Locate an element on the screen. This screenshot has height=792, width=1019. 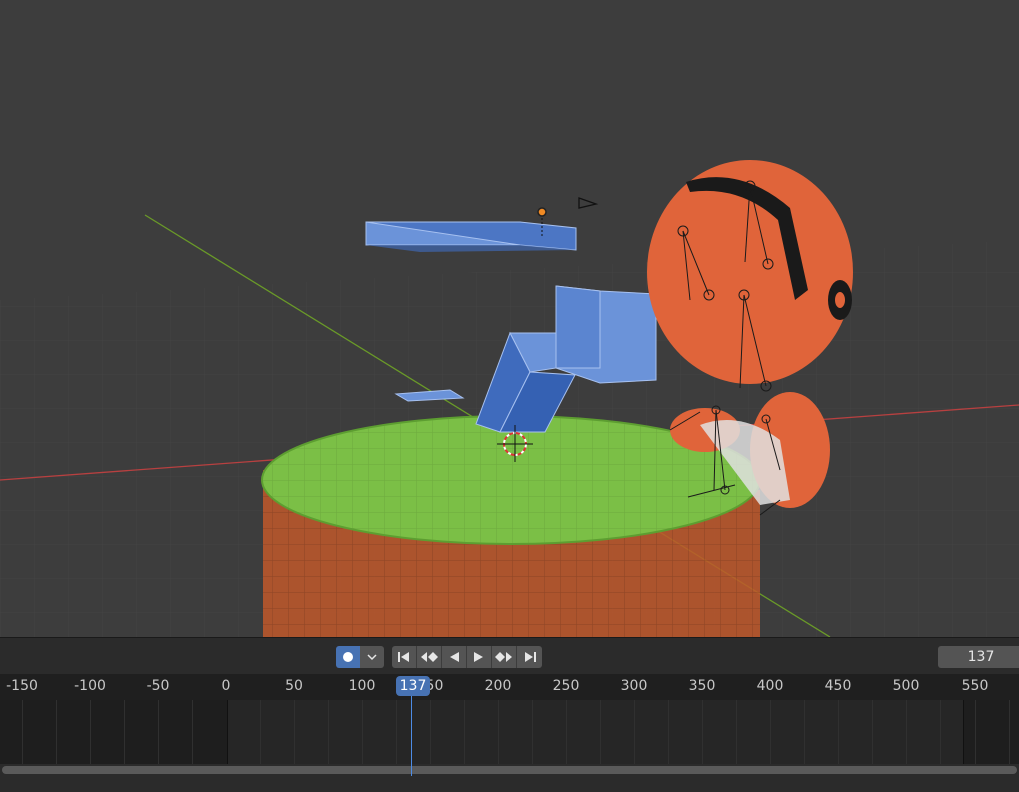
jump-end-icon is located at coordinates (530, 657).